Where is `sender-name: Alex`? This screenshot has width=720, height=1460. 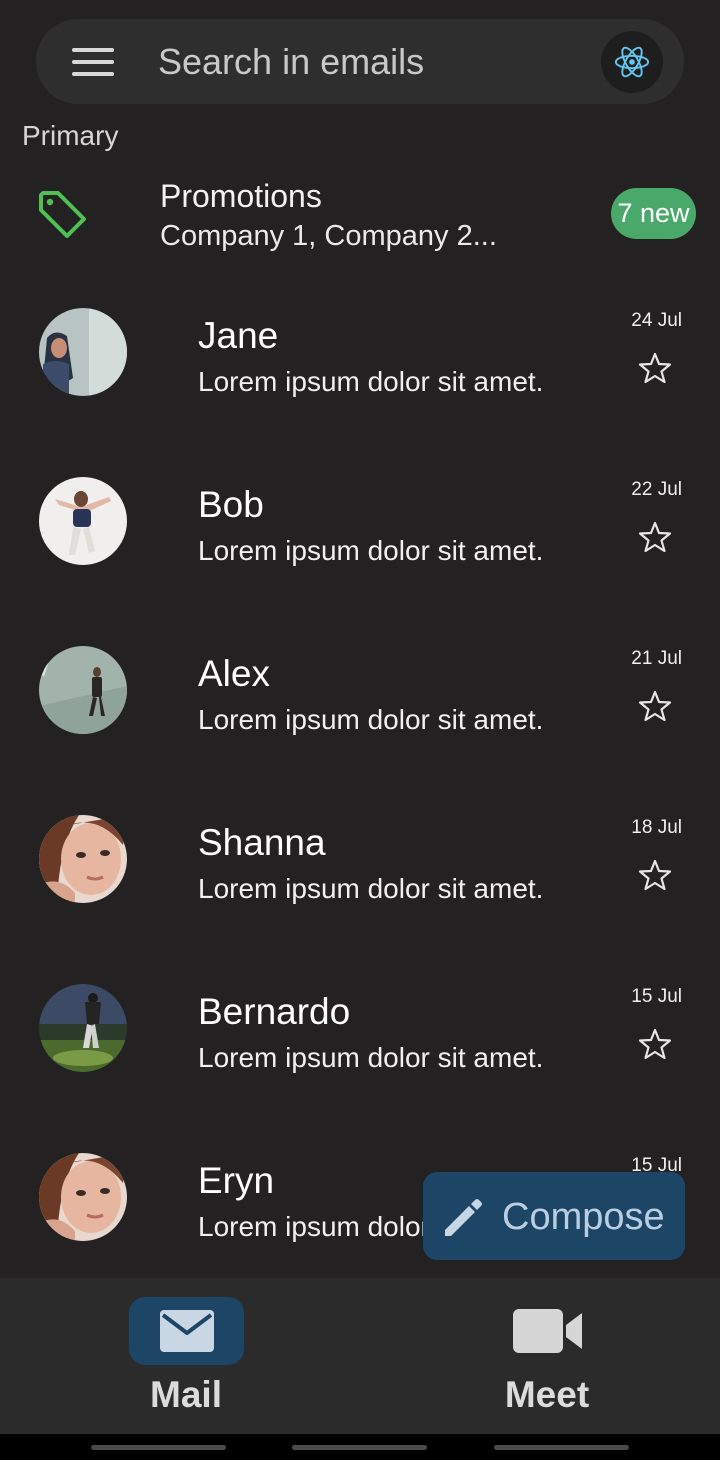
sender-name: Alex is located at coordinates (234, 673).